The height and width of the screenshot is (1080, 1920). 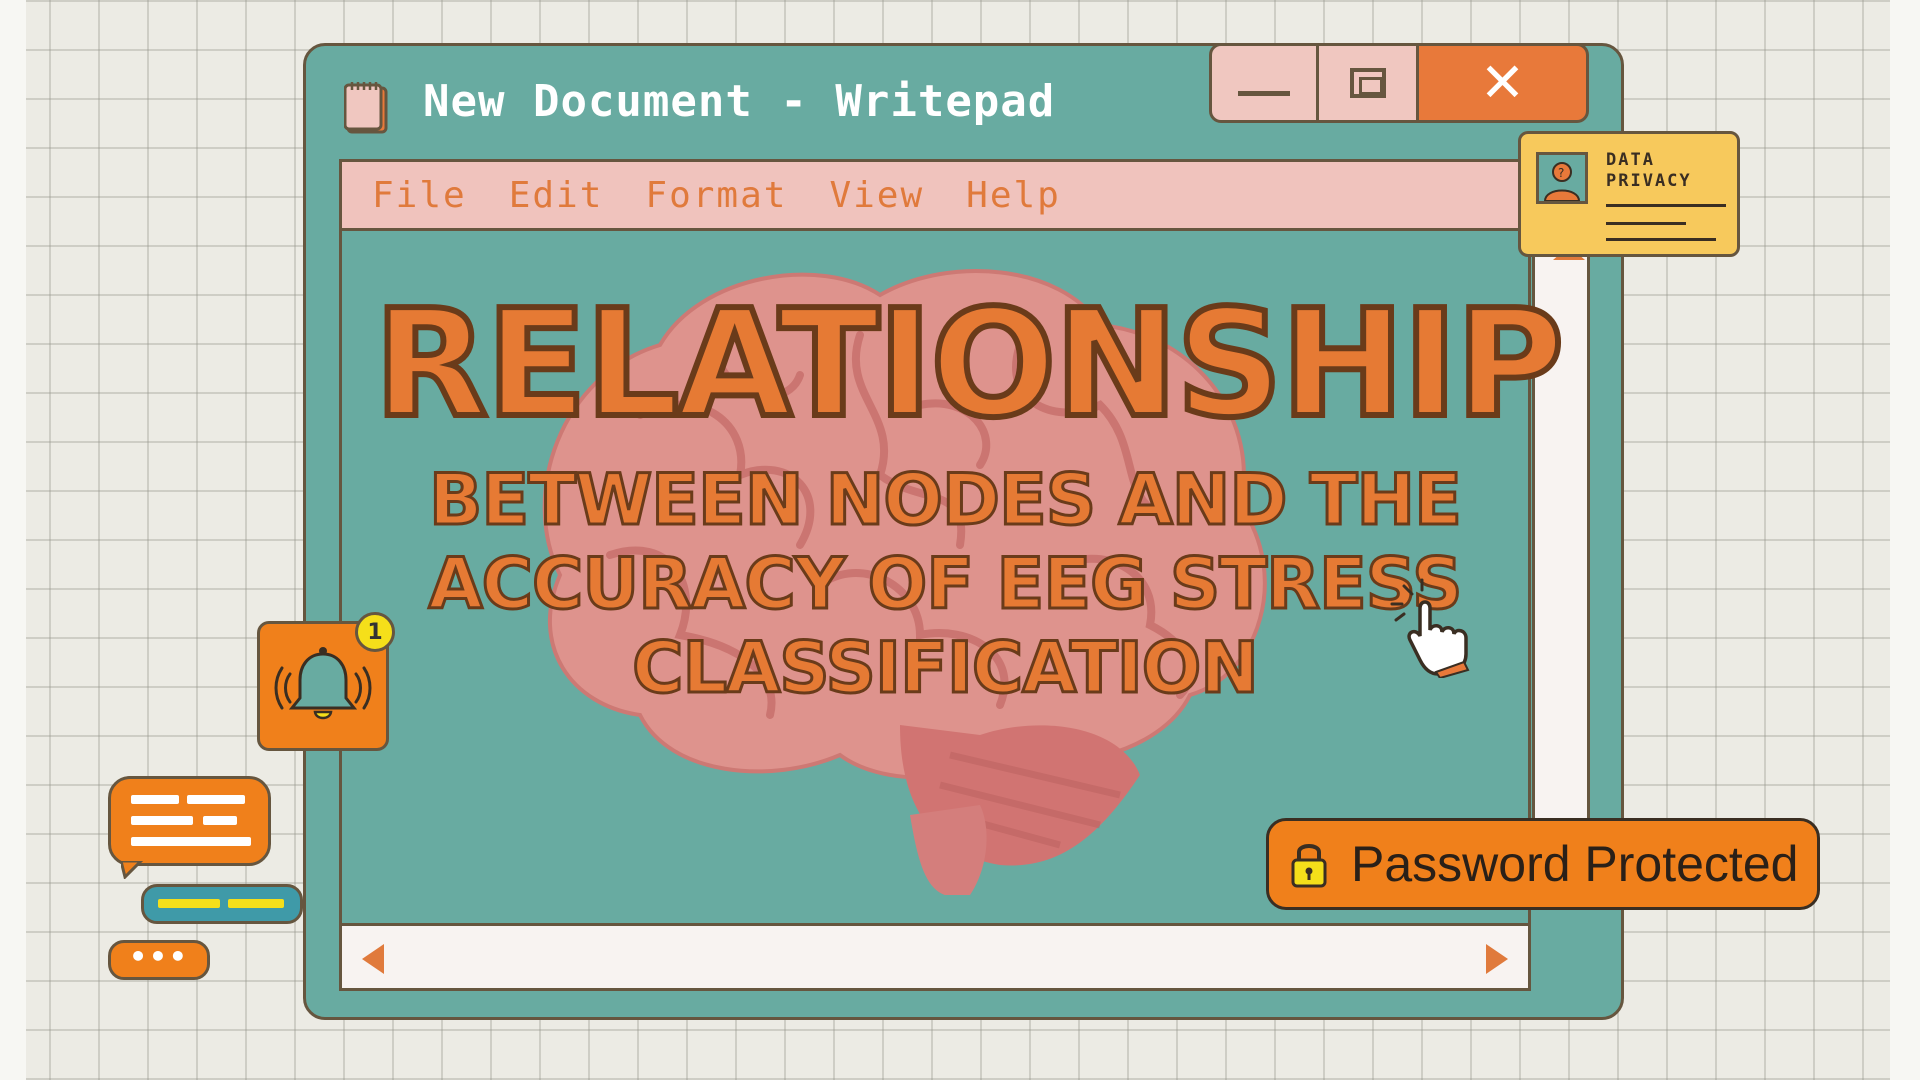 I want to click on privacy-card-title: DATA PRIVACY, so click(x=1649, y=171).